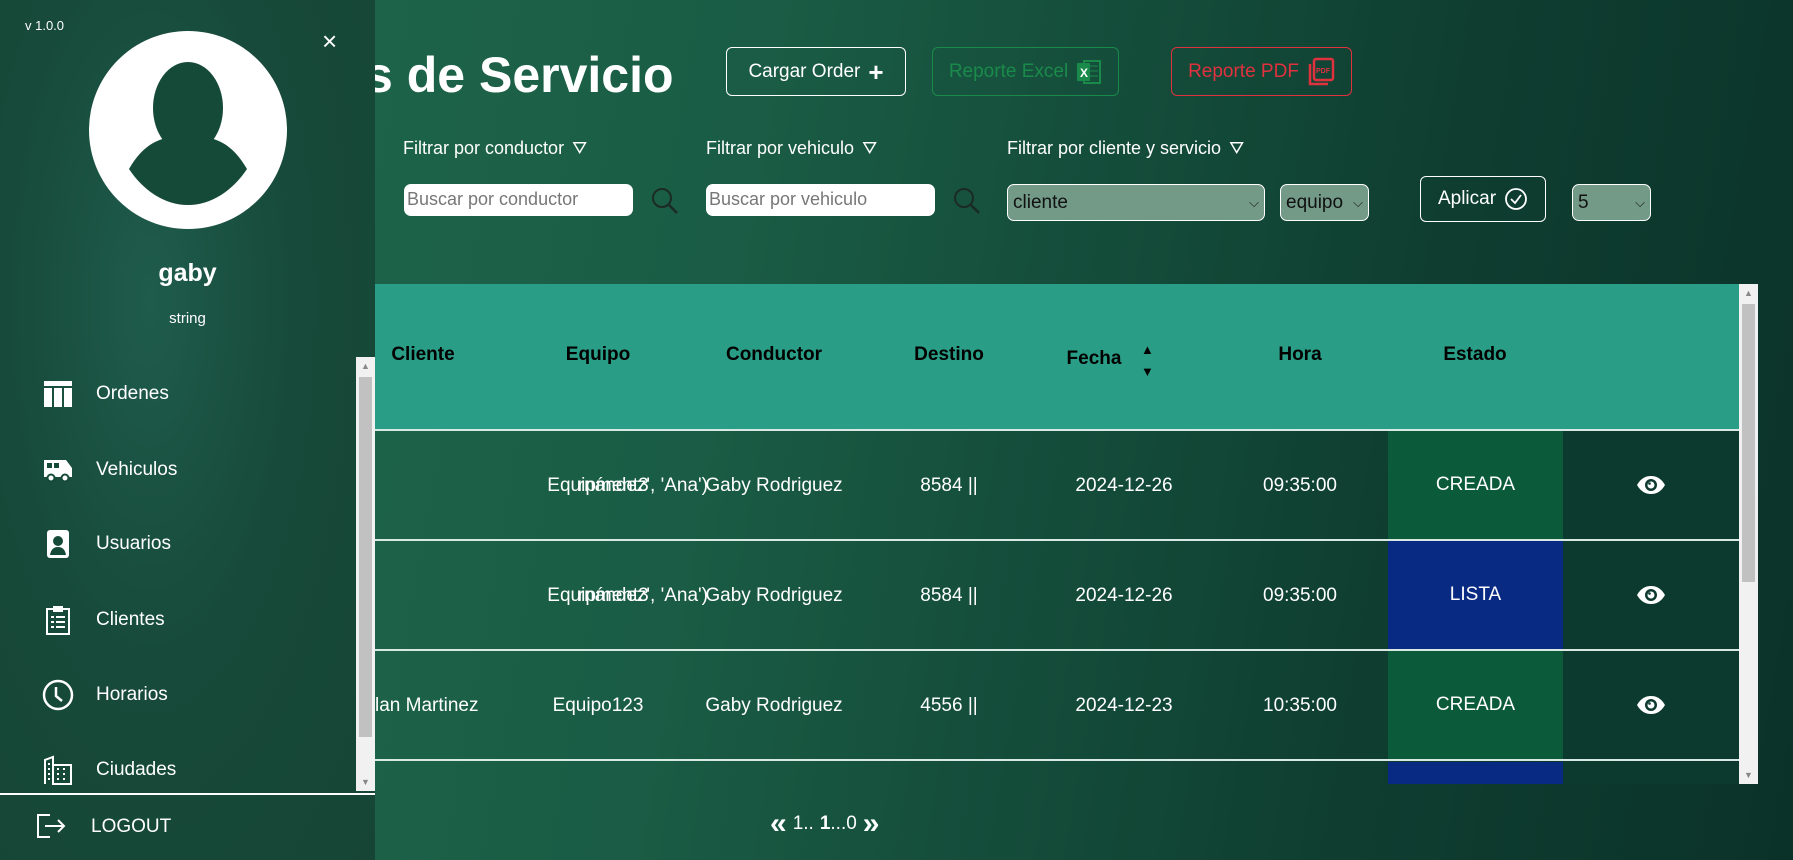 This screenshot has height=860, width=1793. Describe the element at coordinates (1475, 354) in the screenshot. I see `header-estado: Estado` at that location.